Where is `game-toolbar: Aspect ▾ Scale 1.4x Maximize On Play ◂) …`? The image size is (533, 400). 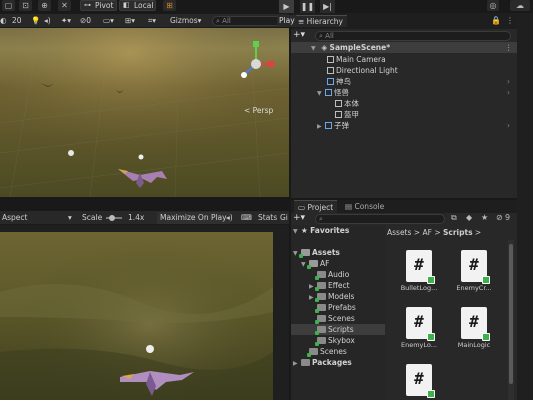
game-toolbar: Aspect ▾ Scale 1.4x Maximize On Play ◂) … is located at coordinates (144, 218).